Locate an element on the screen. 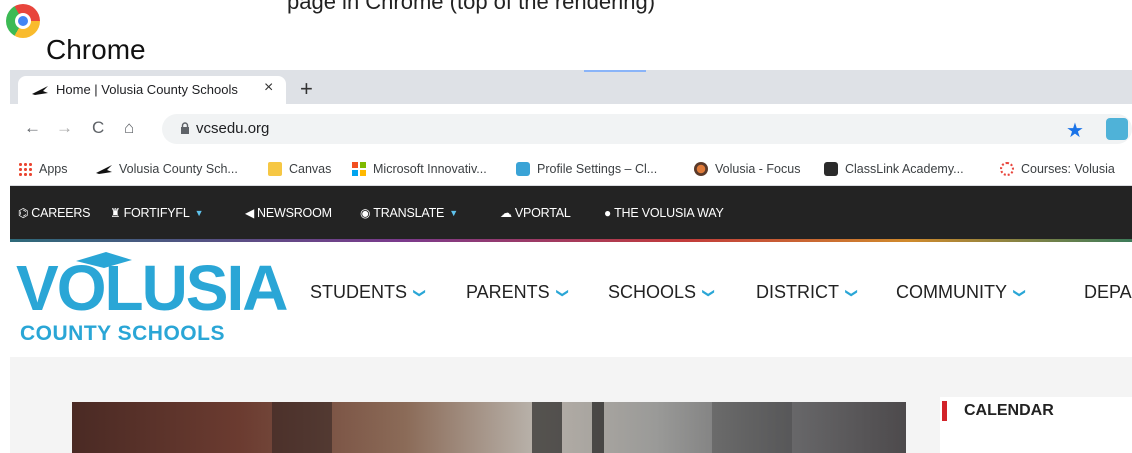 The image size is (1132, 453). topbar-fortifyfl: ♜ FORTIFYFL ▼ is located at coordinates (157, 213).